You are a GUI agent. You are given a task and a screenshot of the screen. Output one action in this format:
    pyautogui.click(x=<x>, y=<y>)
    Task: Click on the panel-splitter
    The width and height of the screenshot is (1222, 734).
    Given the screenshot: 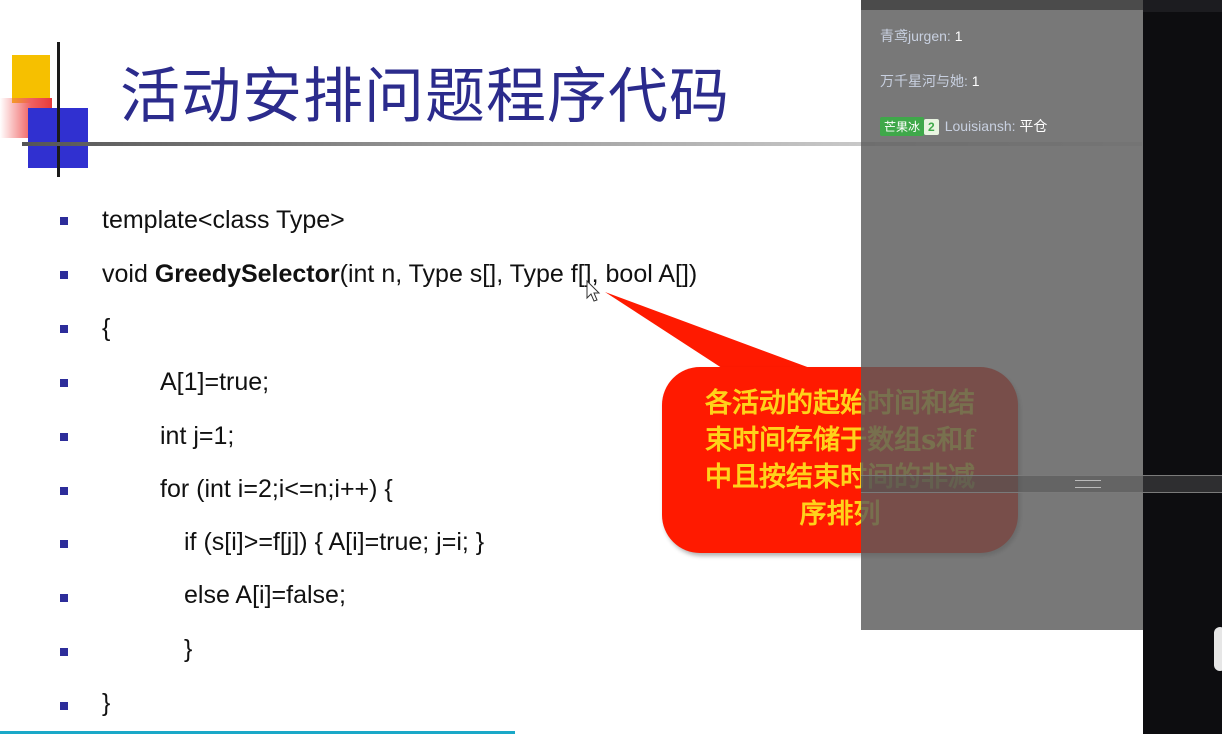 What is the action you would take?
    pyautogui.click(x=1041, y=484)
    